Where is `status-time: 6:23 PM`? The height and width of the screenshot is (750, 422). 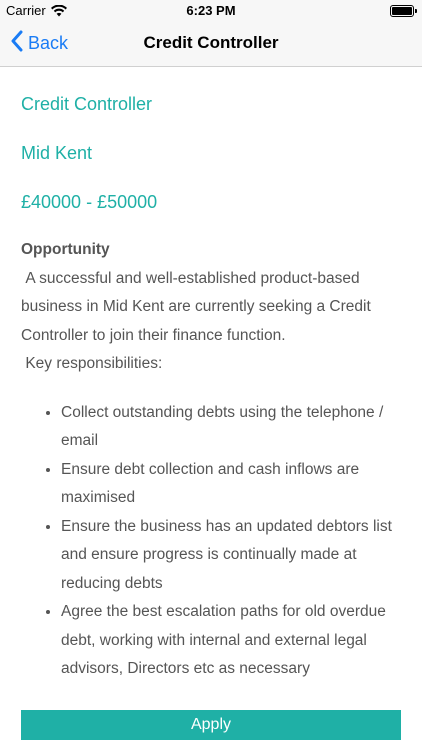
status-time: 6:23 PM is located at coordinates (211, 10).